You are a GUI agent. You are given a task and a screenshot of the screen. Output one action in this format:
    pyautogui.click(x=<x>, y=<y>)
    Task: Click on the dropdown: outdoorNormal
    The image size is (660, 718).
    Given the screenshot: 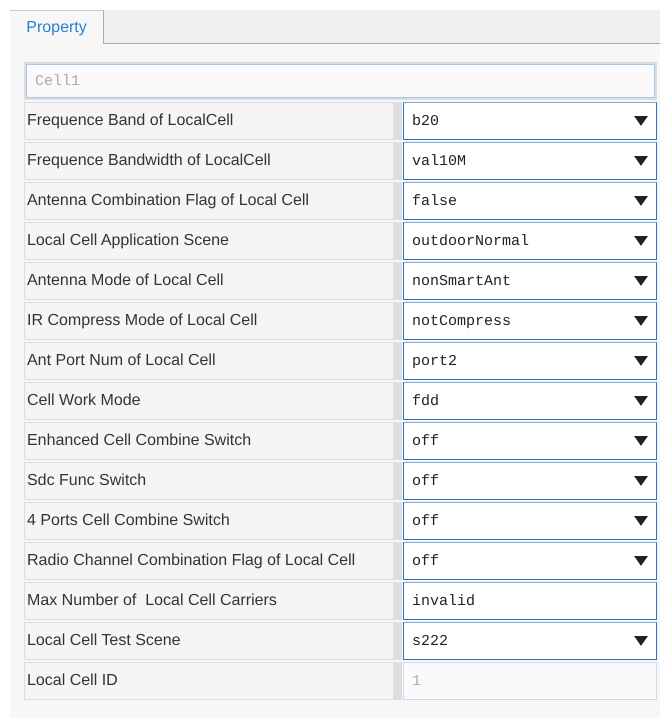 What is the action you would take?
    pyautogui.click(x=530, y=241)
    